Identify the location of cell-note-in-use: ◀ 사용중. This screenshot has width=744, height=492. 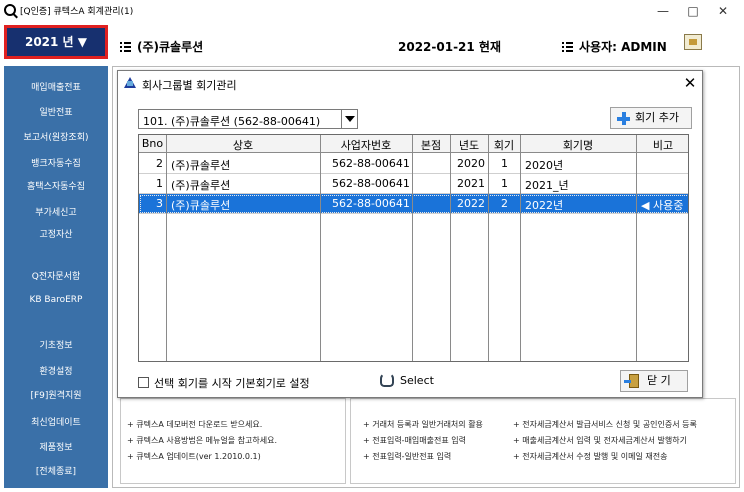
(662, 205).